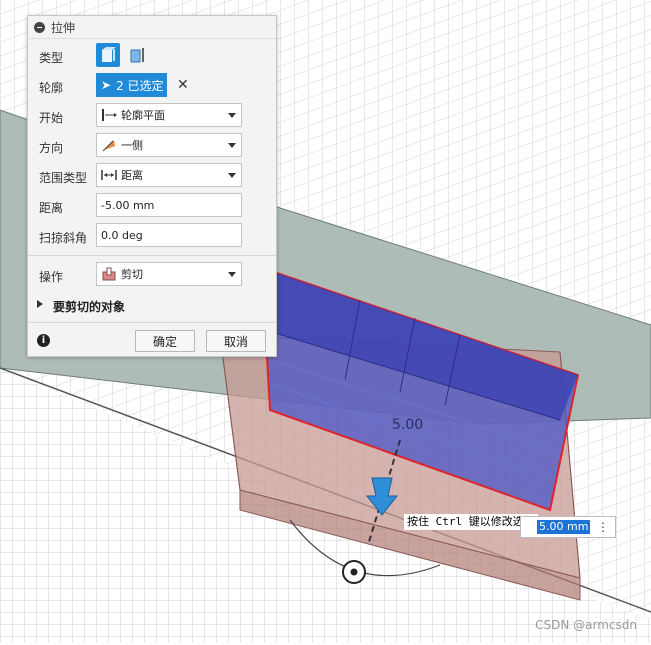  What do you see at coordinates (169, 115) in the screenshot?
I see `start-select: 轮廓平面` at bounding box center [169, 115].